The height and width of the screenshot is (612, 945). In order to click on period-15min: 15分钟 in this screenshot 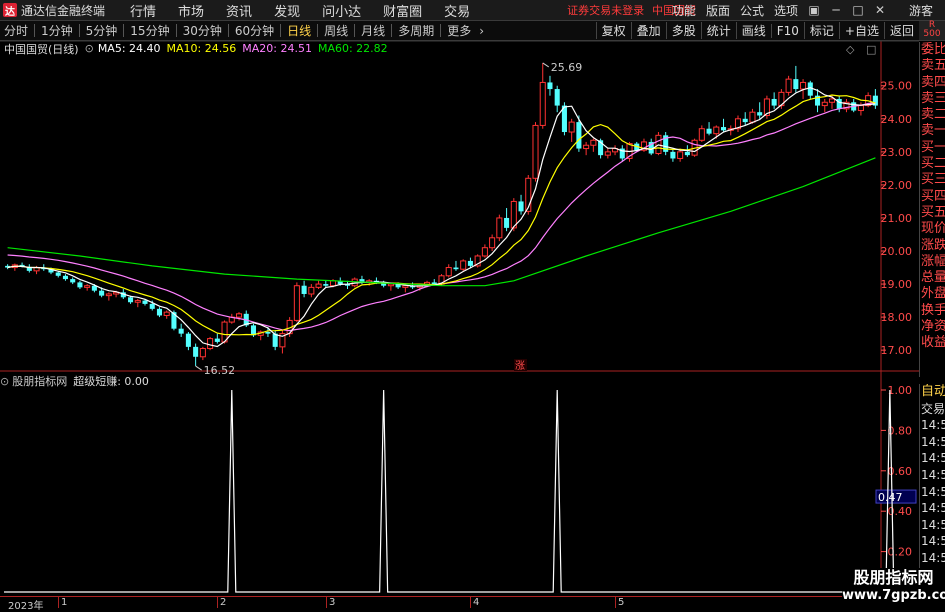, I will do `click(149, 30)`.